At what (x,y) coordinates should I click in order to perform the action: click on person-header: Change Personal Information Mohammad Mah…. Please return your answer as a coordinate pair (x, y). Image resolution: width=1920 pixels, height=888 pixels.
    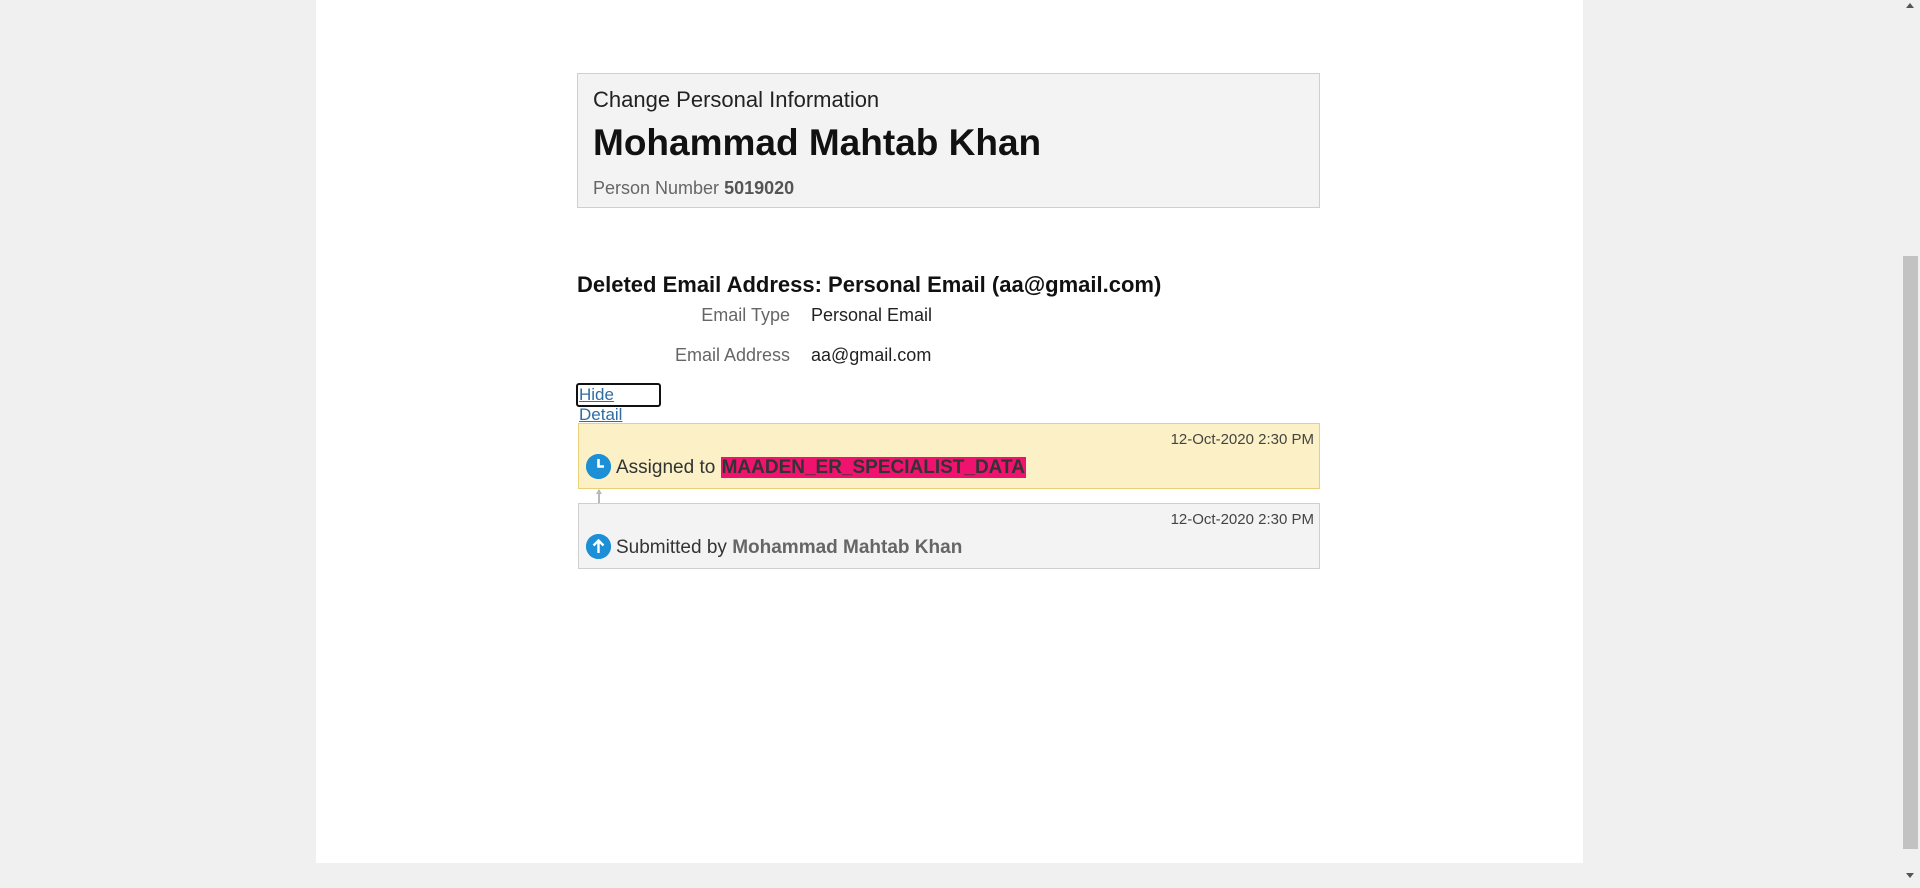
    Looking at the image, I should click on (948, 140).